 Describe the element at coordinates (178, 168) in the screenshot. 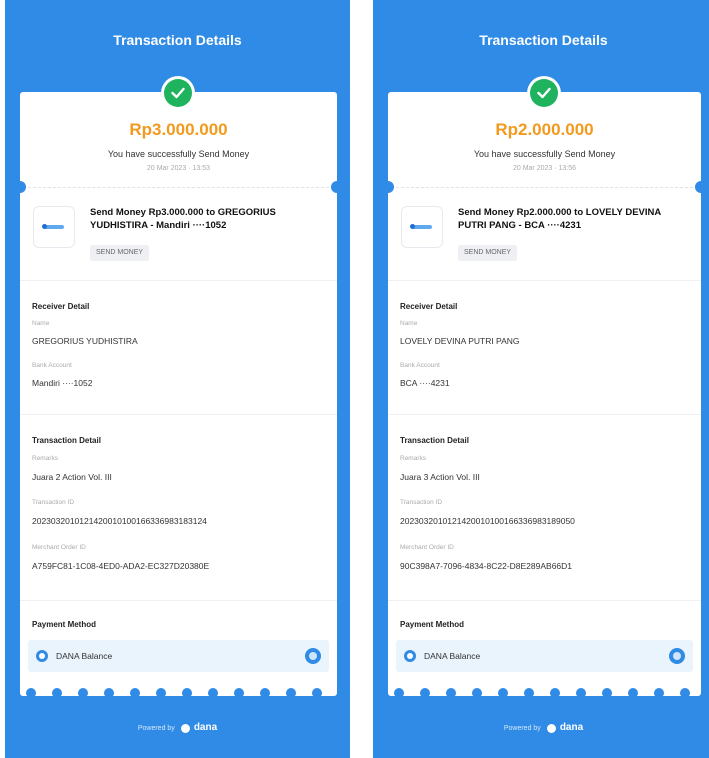

I see `transaction-datetime: 20 Mar 2023 · 13:53` at that location.